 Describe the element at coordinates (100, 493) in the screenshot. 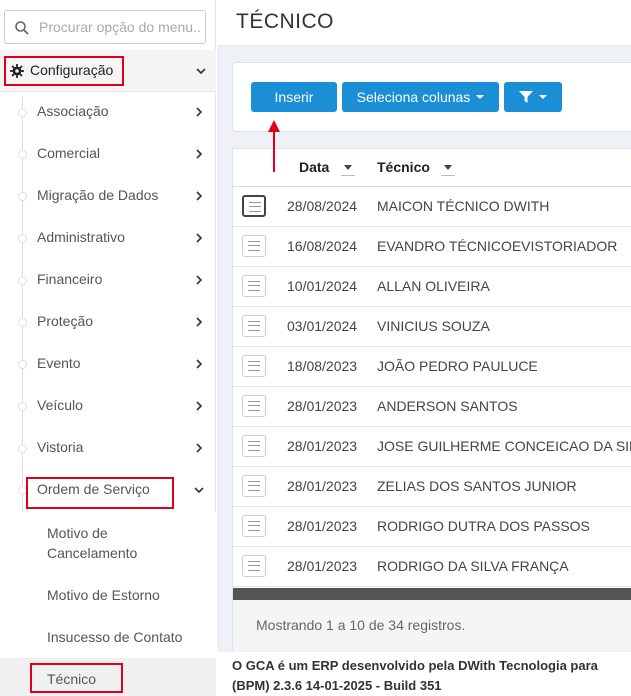

I see `highlight-box` at that location.